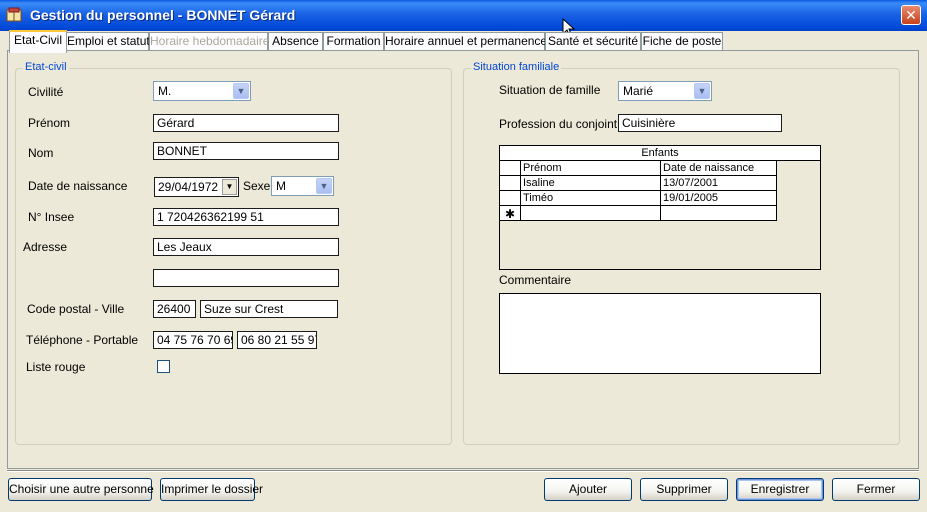 The image size is (927, 512). Describe the element at coordinates (558, 124) in the screenshot. I see `profession-conjoint-label: Profession du conjoint` at that location.